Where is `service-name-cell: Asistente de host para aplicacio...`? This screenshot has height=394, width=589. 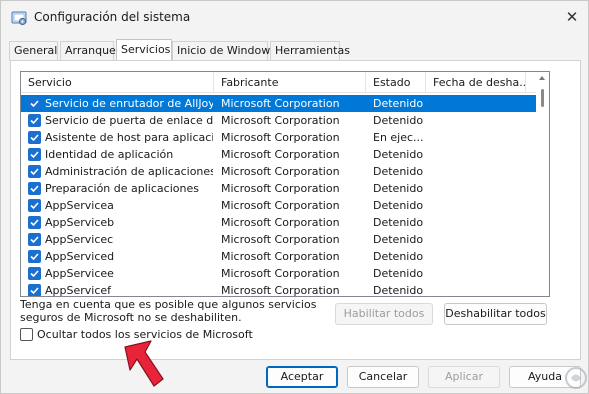
service-name-cell: Asistente de host para aplicacio... is located at coordinates (129, 137).